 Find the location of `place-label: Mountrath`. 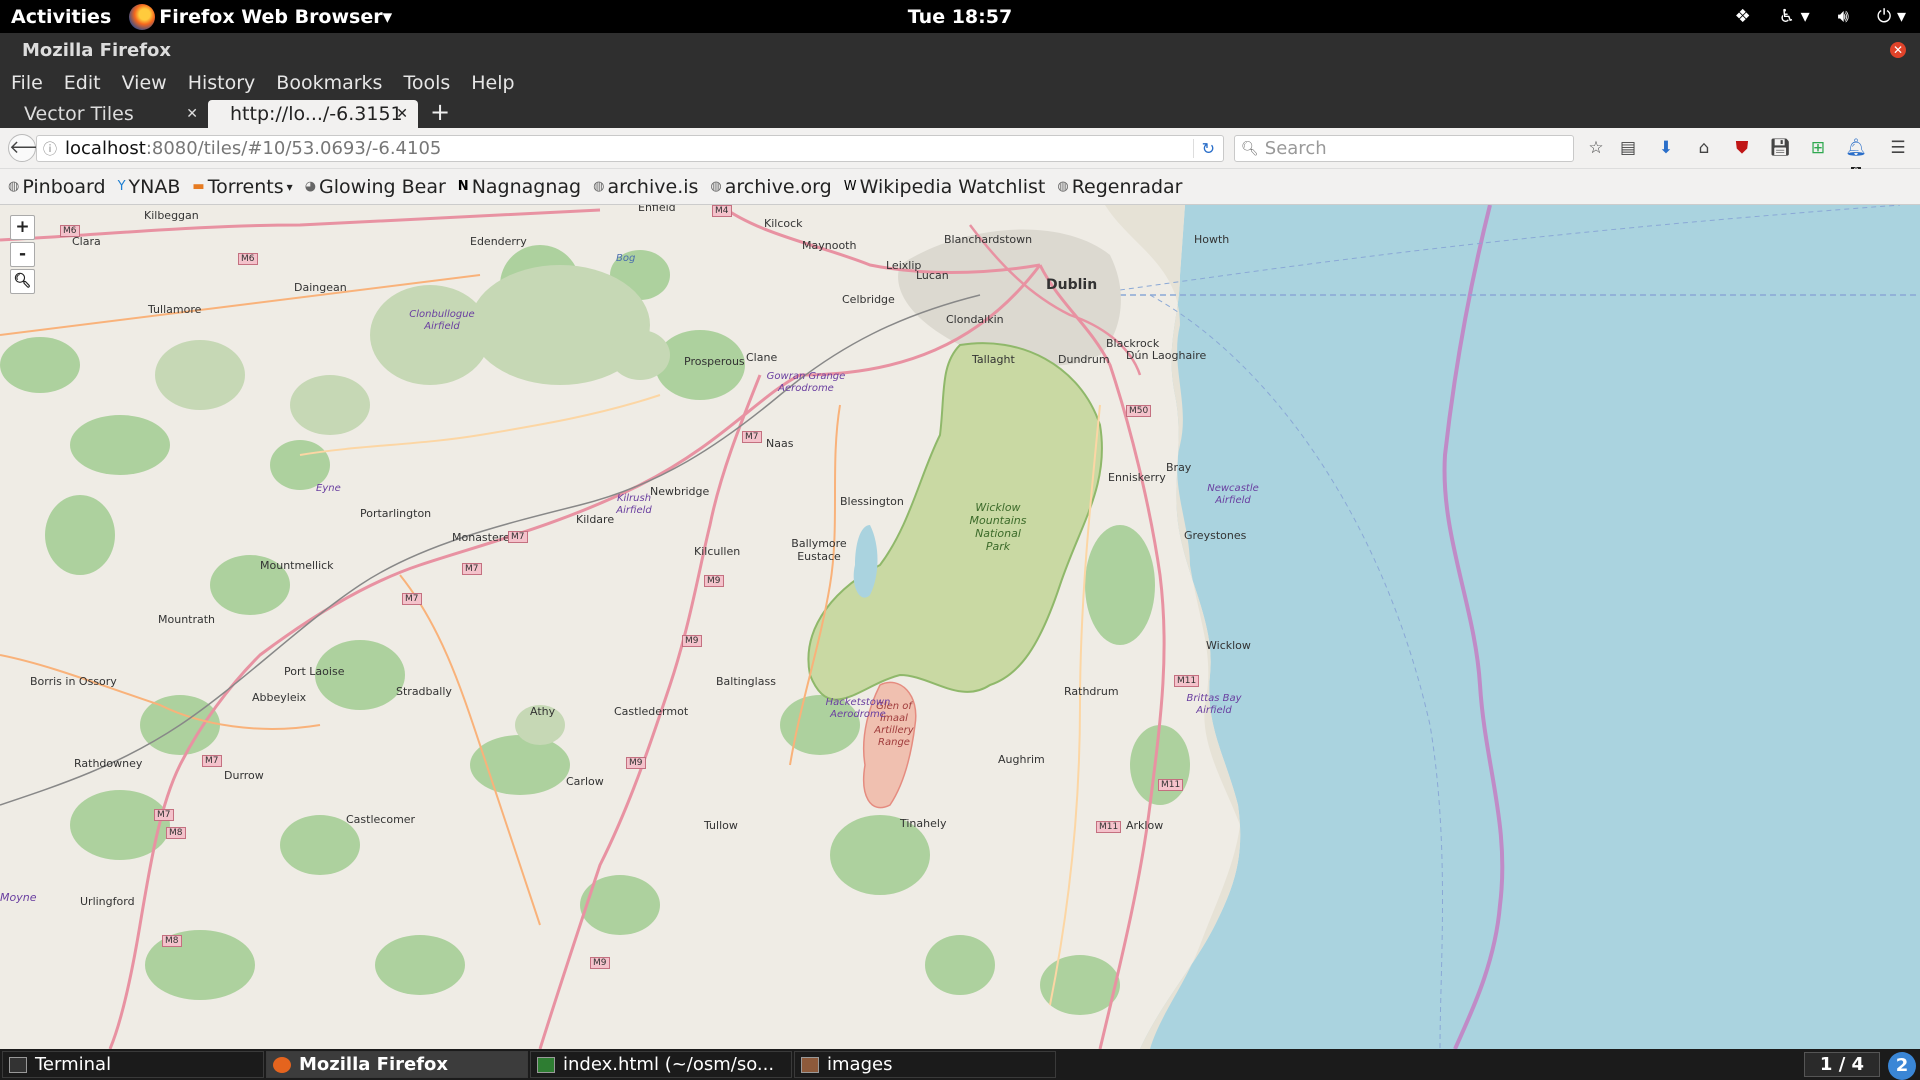

place-label: Mountrath is located at coordinates (187, 619).